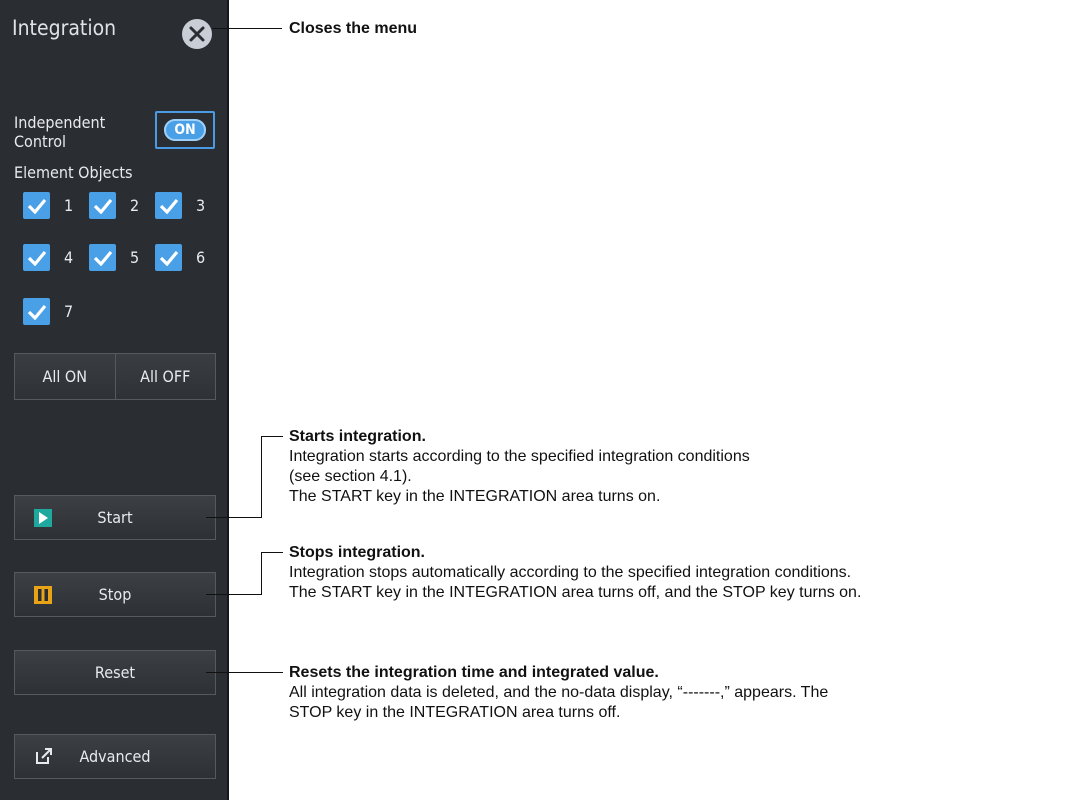 This screenshot has width=1066, height=800. What do you see at coordinates (261, 573) in the screenshot?
I see `stop-callout-line-v` at bounding box center [261, 573].